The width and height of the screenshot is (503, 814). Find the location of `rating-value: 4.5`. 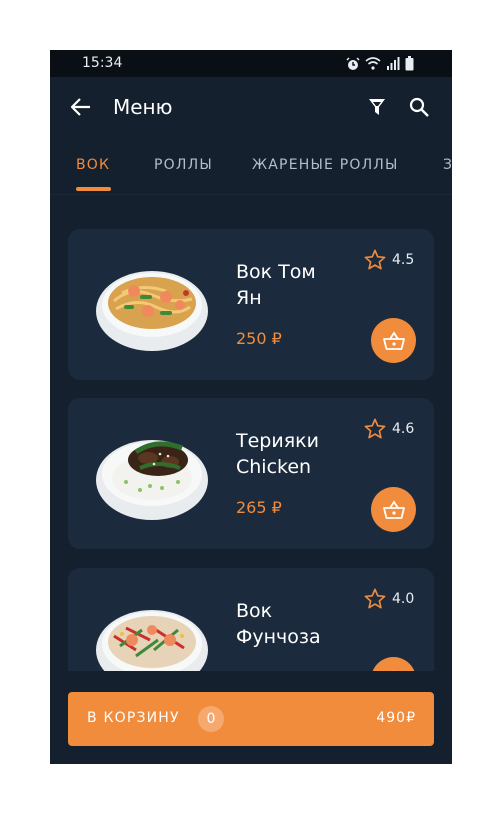

rating-value: 4.5 is located at coordinates (403, 259).